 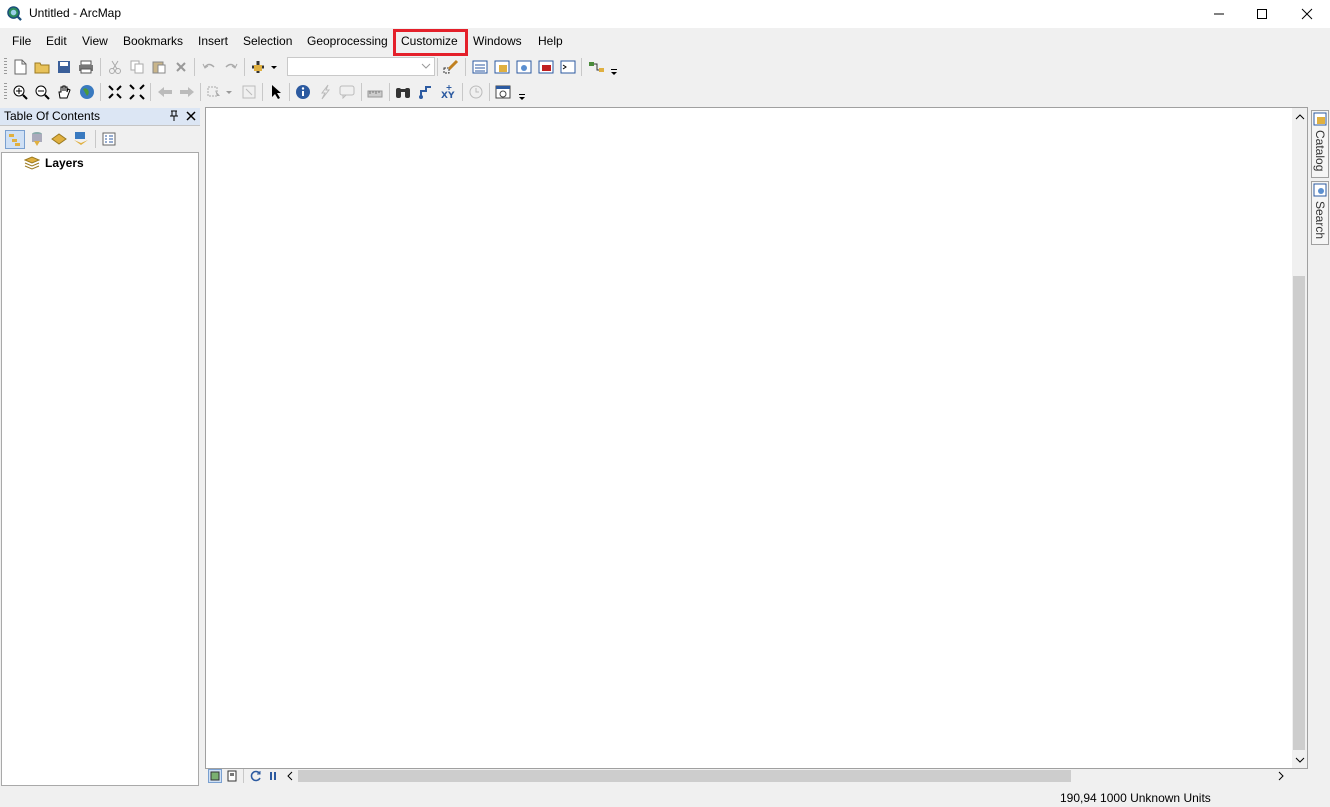 I want to click on python-icon, so click(x=568, y=67).